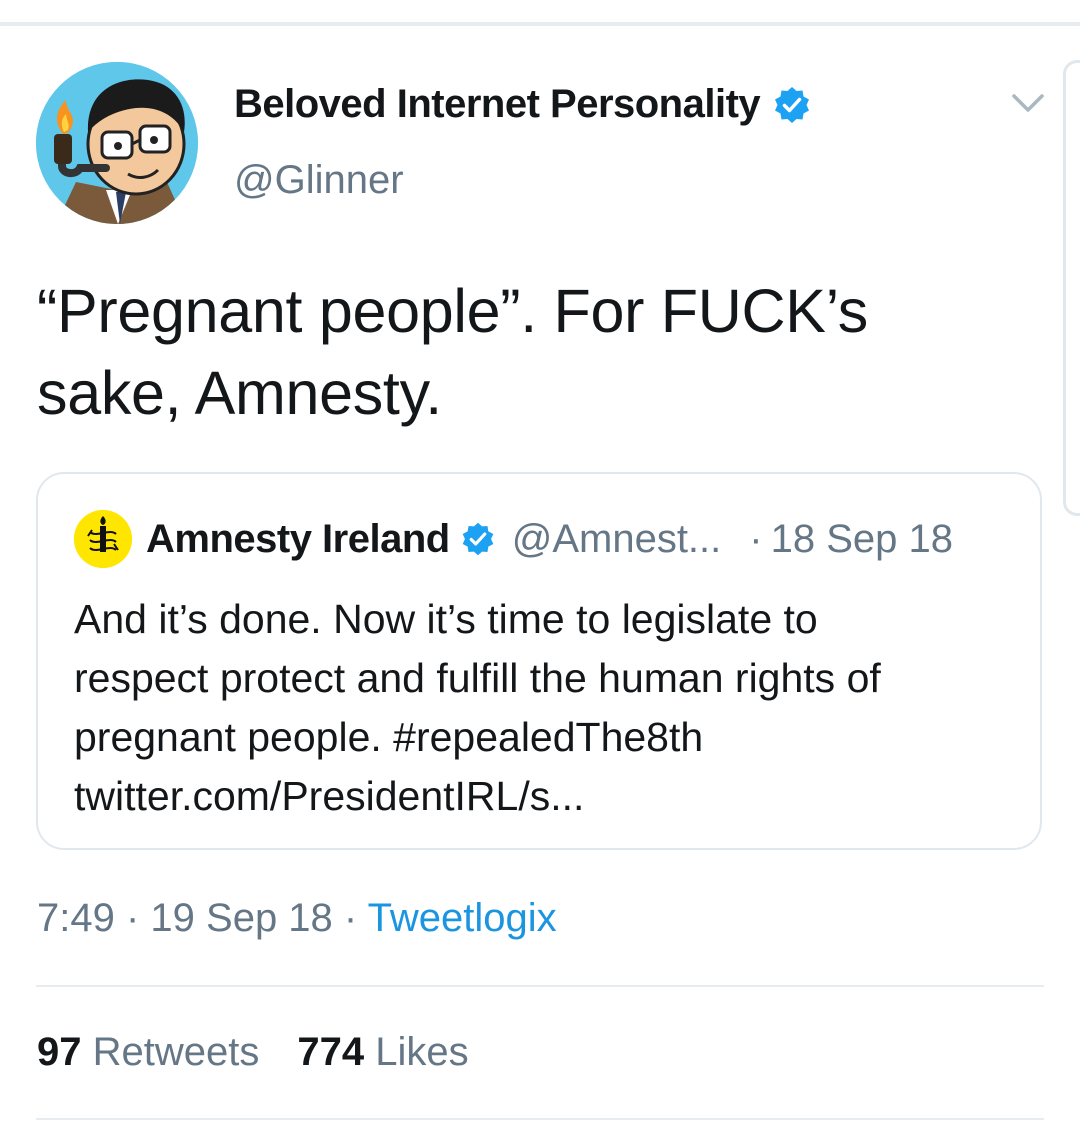 This screenshot has height=1136, width=1080. What do you see at coordinates (389, 737) in the screenshot?
I see `quoted-text-line: pregnant people. #repealedThe8th` at bounding box center [389, 737].